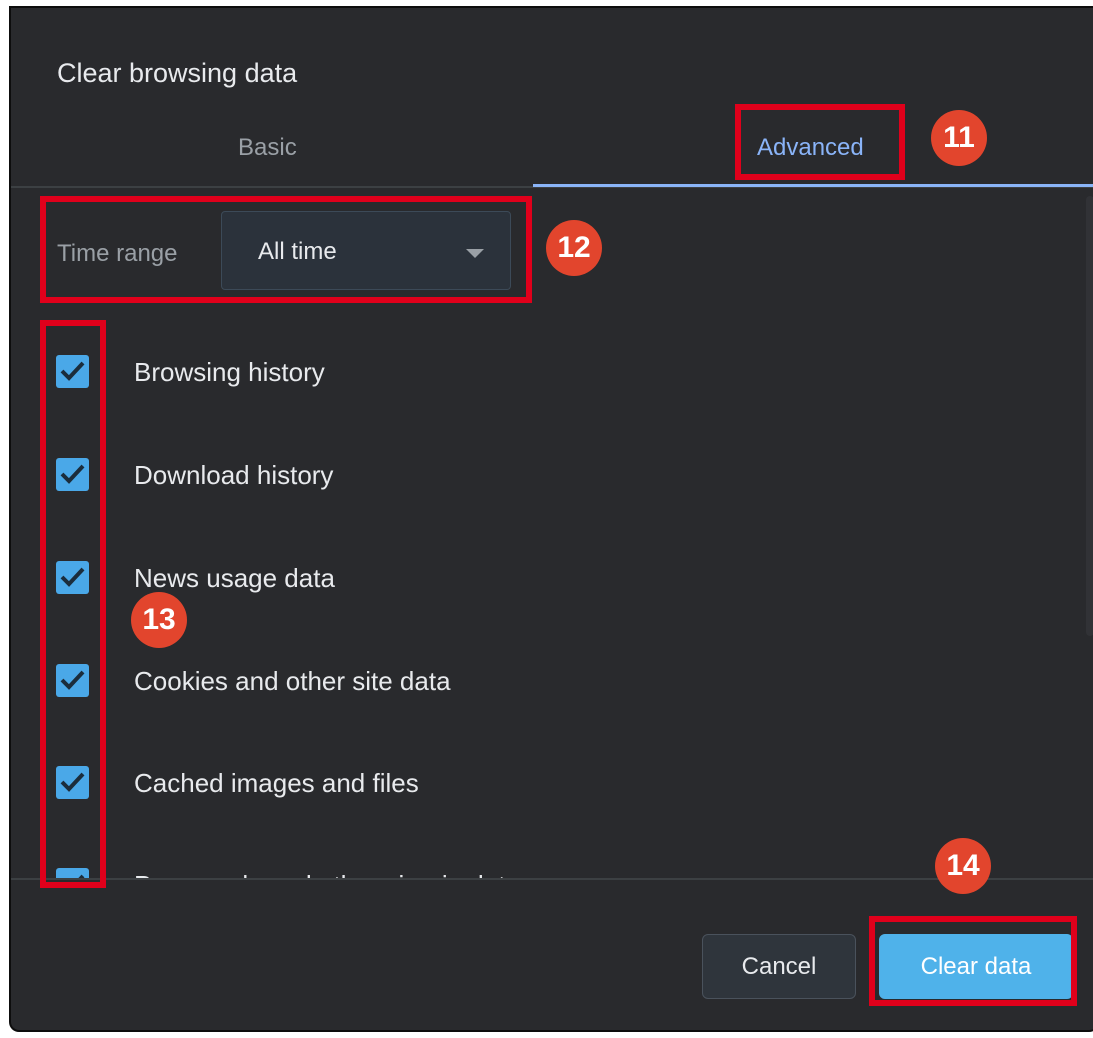 This screenshot has height=1038, width=1093. I want to click on dialog-title: Clear browsing data, so click(177, 73).